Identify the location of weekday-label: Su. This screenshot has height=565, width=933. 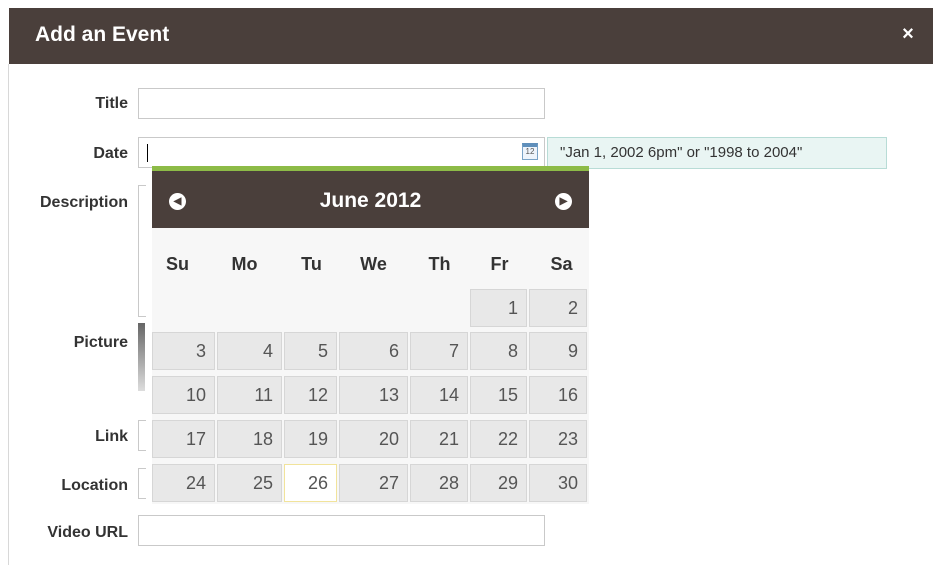
(177, 264).